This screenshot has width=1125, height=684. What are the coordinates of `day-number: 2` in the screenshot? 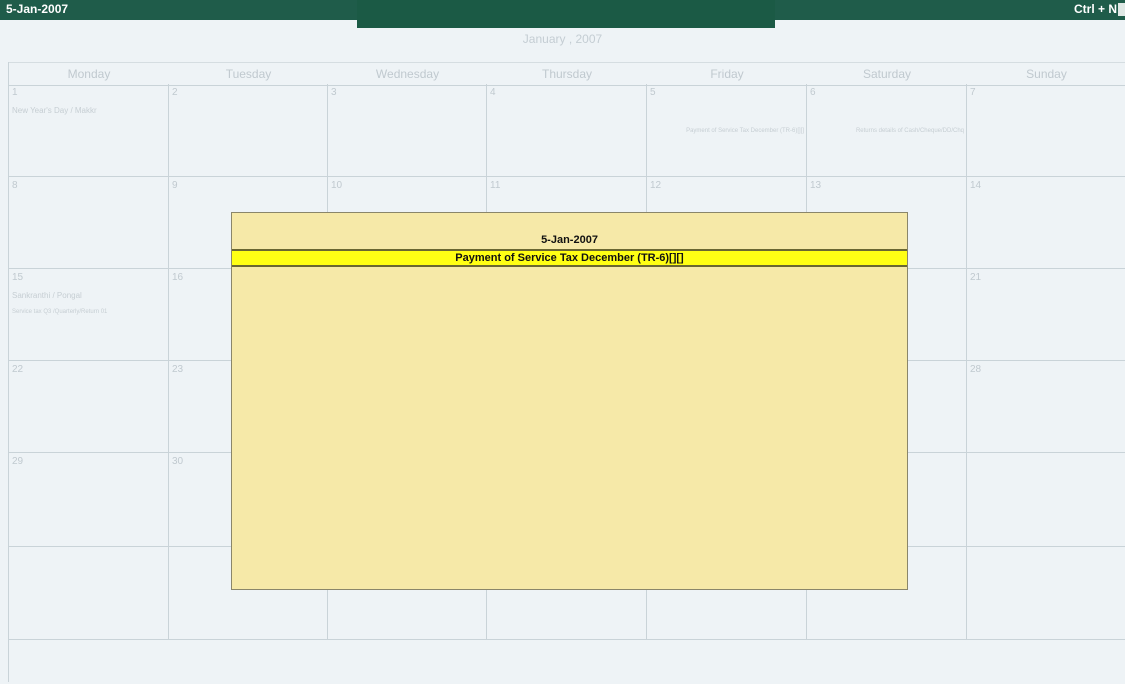 It's located at (175, 92).